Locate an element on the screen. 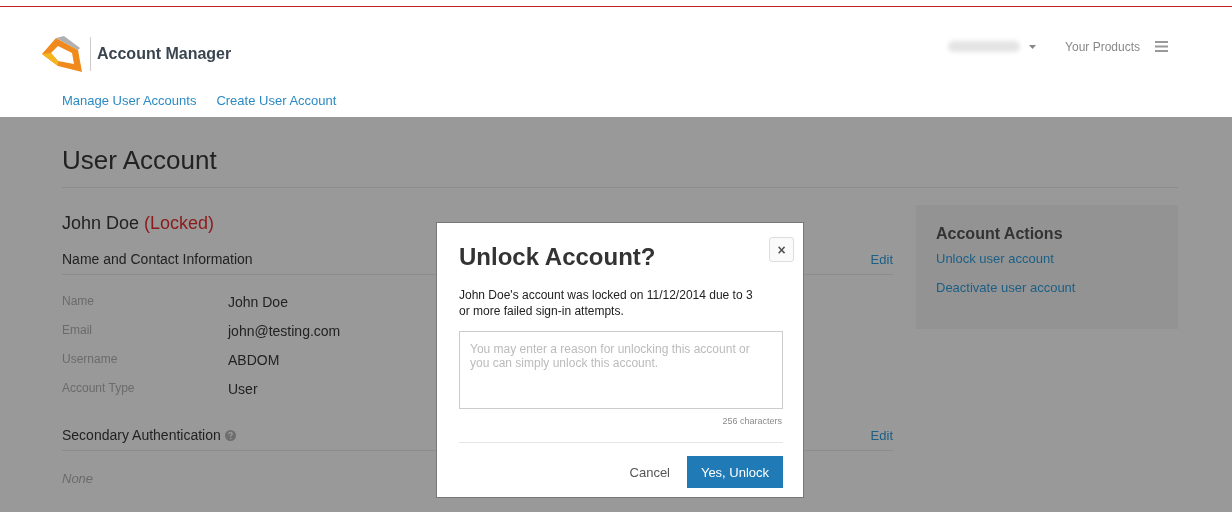 The width and height of the screenshot is (1232, 520). field-value: John Doe is located at coordinates (258, 302).